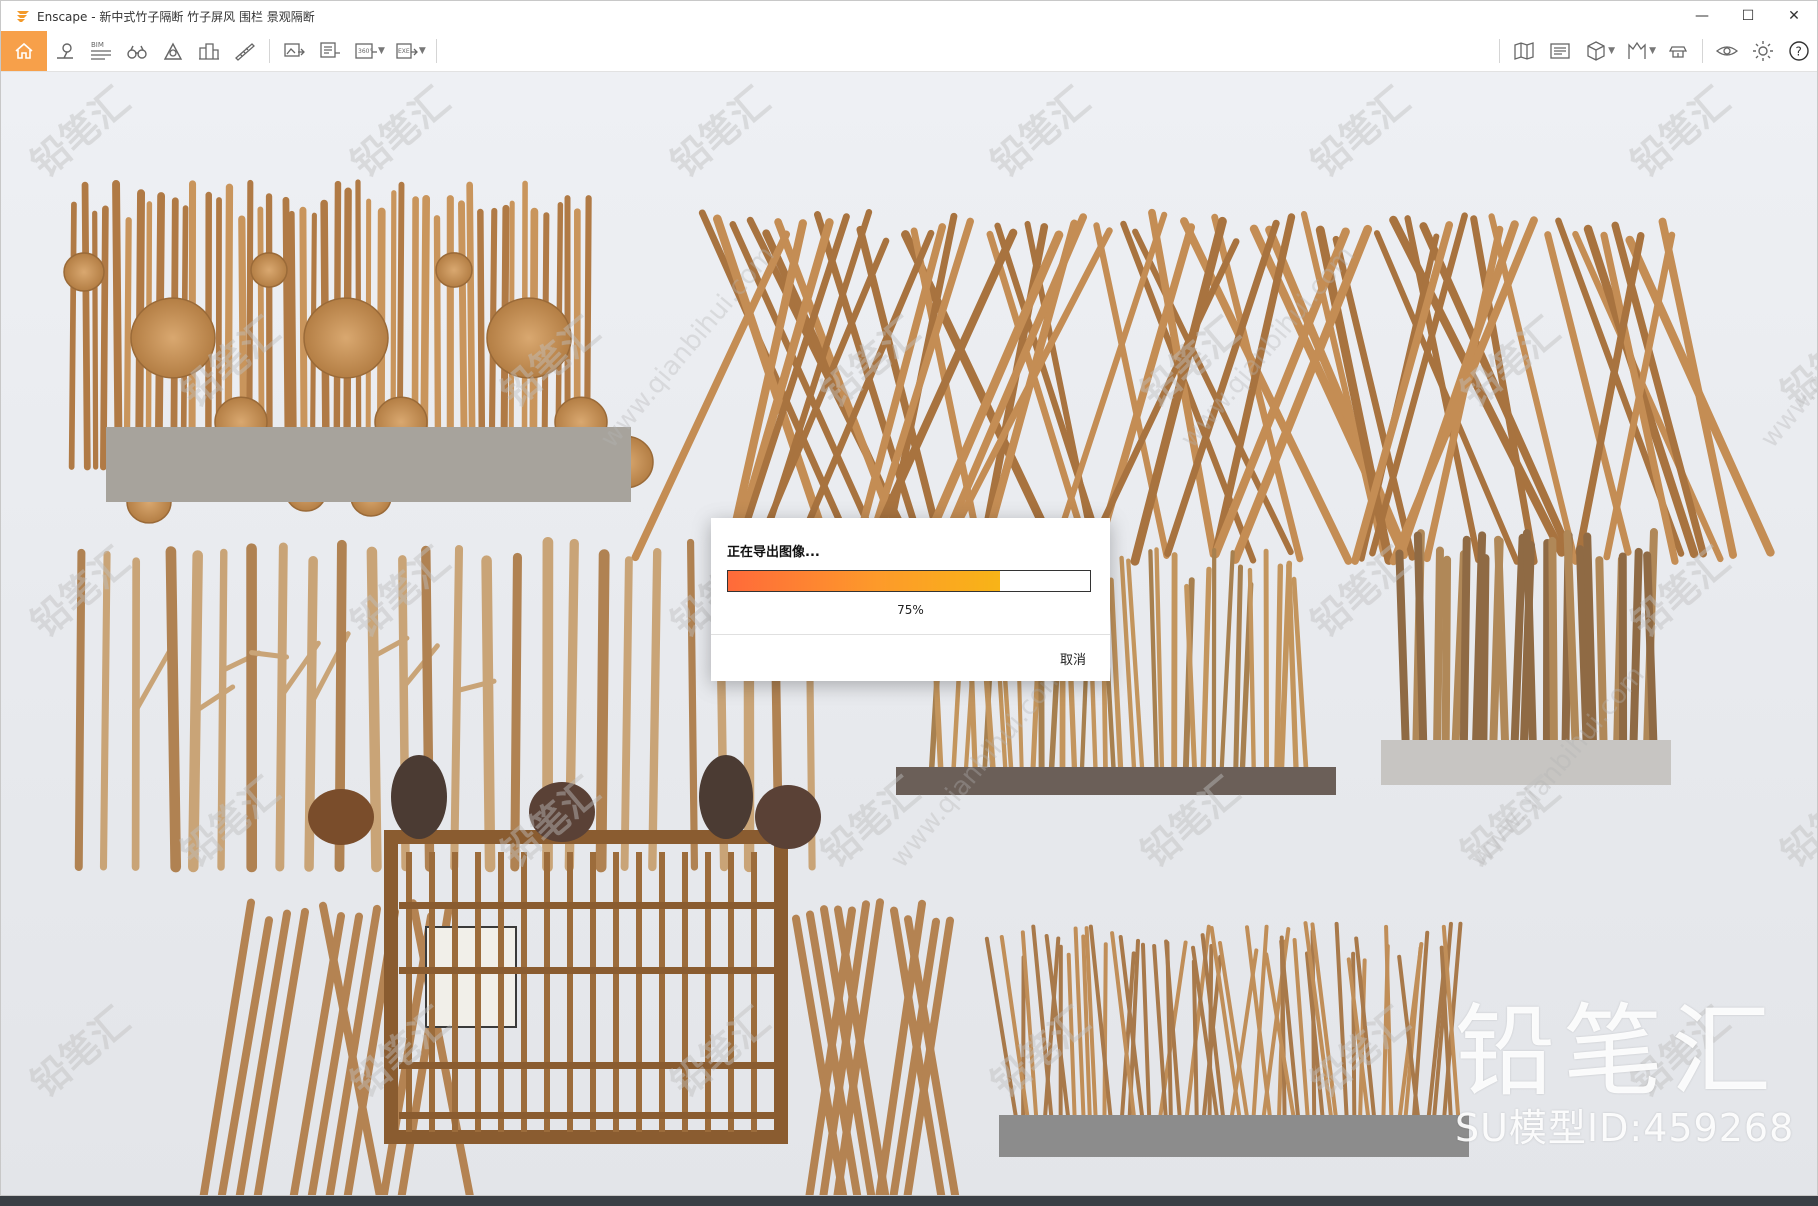 This screenshot has width=1818, height=1206. I want to click on panorama-button: 360°, so click(366, 51).